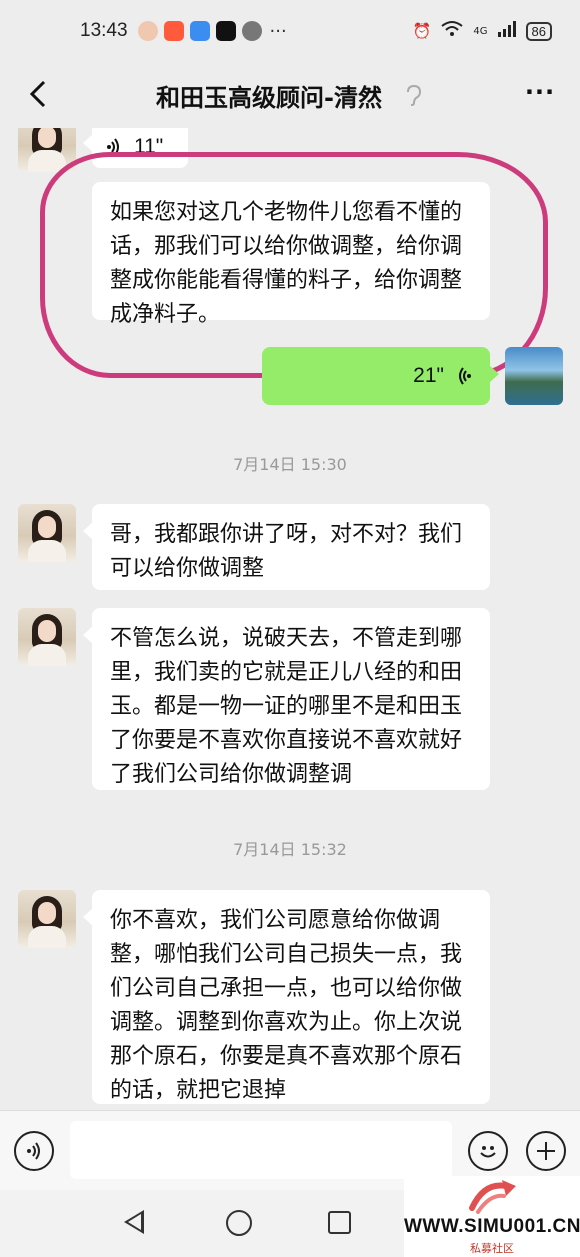  I want to click on message-input, so click(261, 1150).